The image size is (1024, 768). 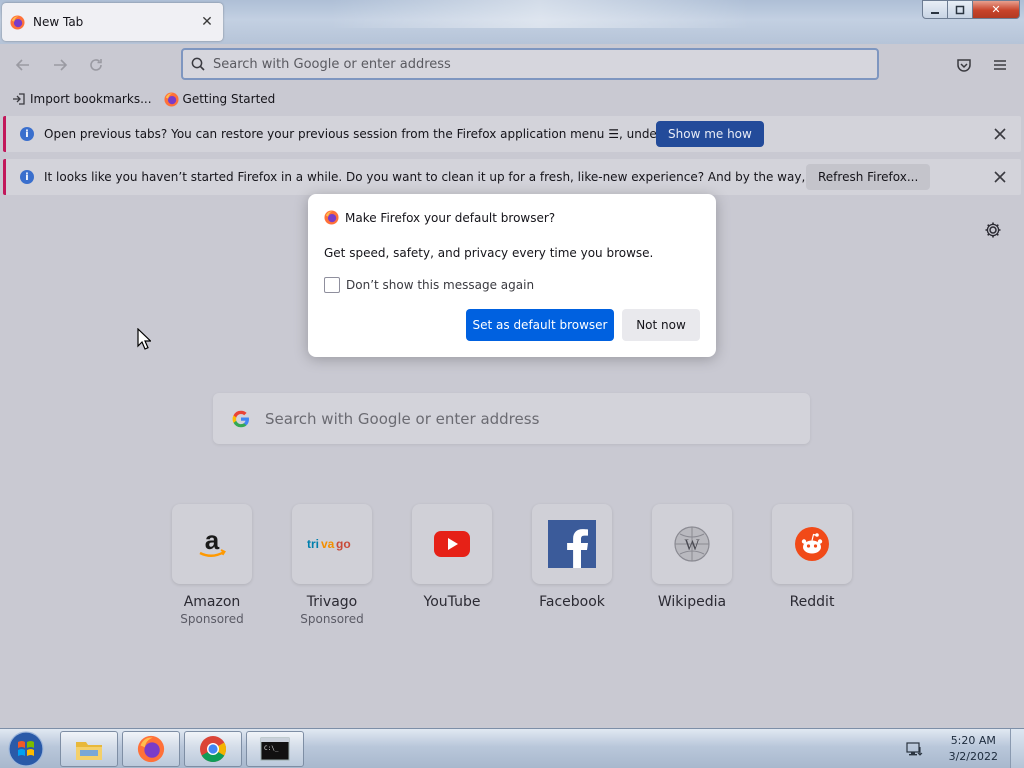 What do you see at coordinates (540, 325) in the screenshot?
I see `set-default-browser-button: Set as default browser` at bounding box center [540, 325].